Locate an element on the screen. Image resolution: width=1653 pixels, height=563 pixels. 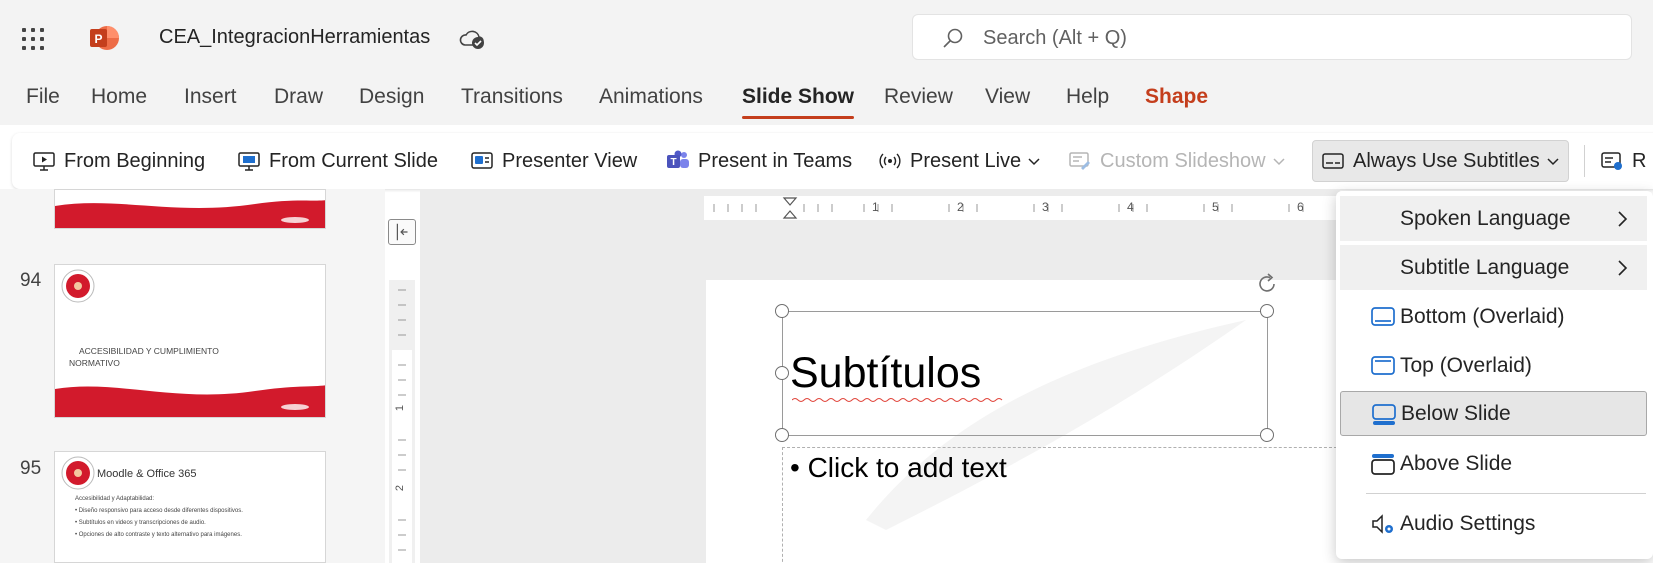
ruler-number: 3 is located at coordinates (1045, 207).